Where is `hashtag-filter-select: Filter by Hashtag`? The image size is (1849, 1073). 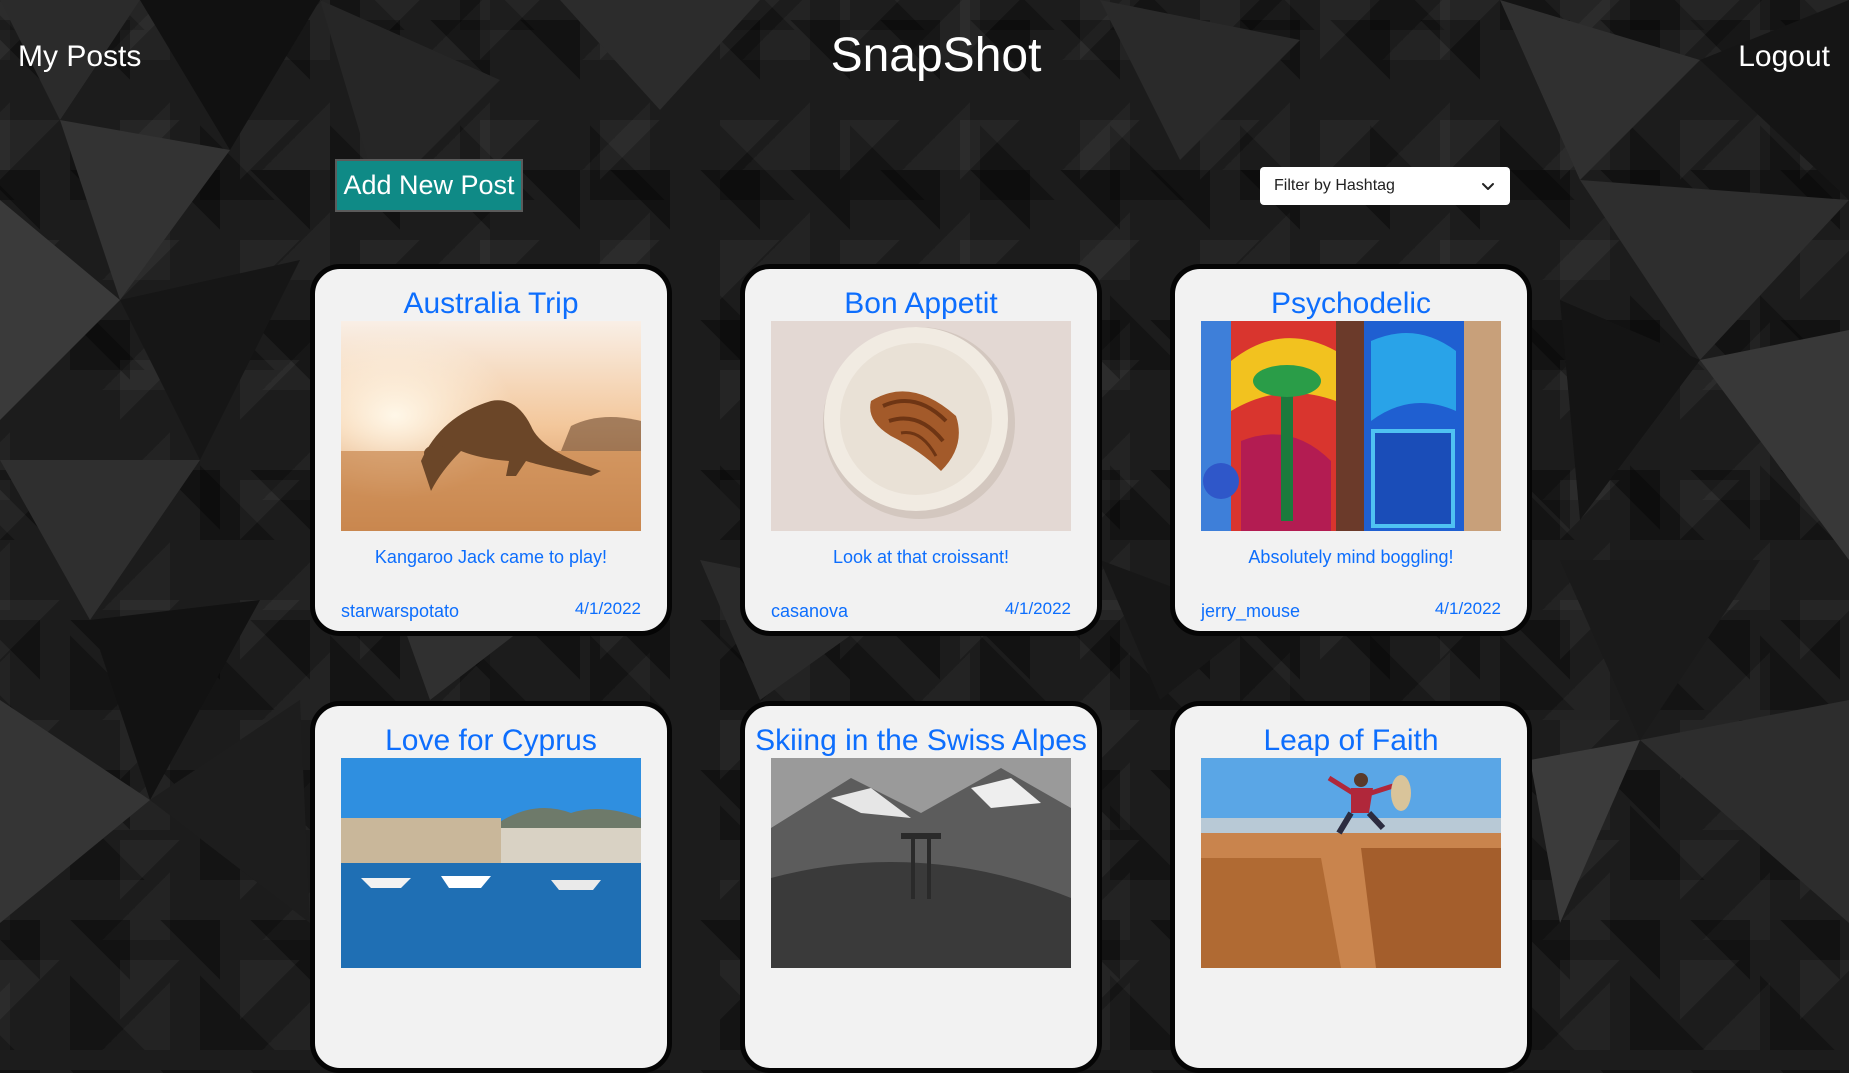 hashtag-filter-select: Filter by Hashtag is located at coordinates (1385, 186).